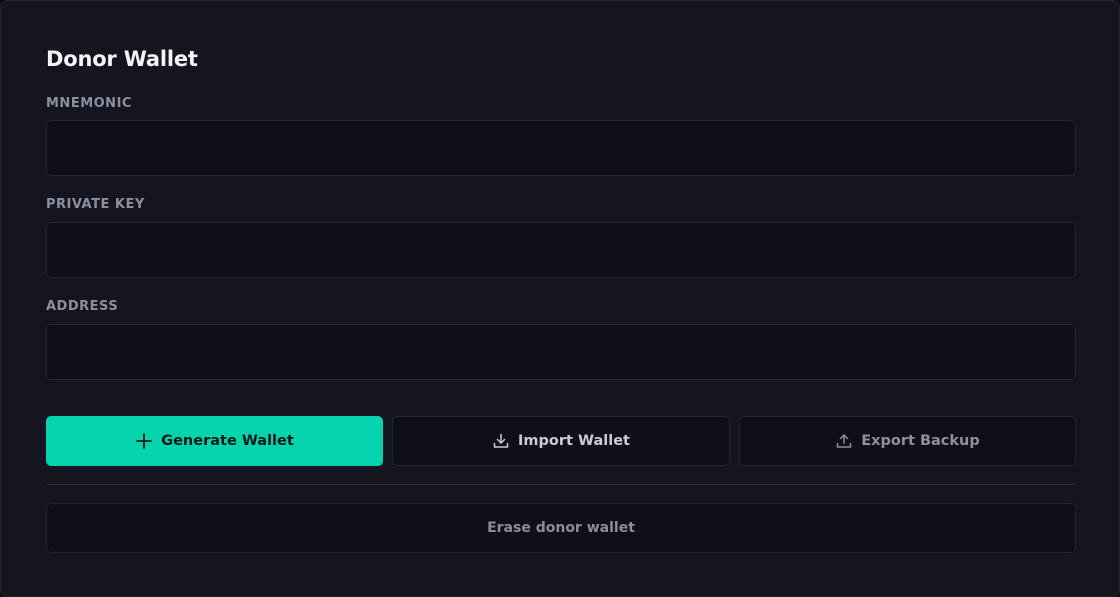 This screenshot has width=1120, height=597. I want to click on private-key-input, so click(561, 250).